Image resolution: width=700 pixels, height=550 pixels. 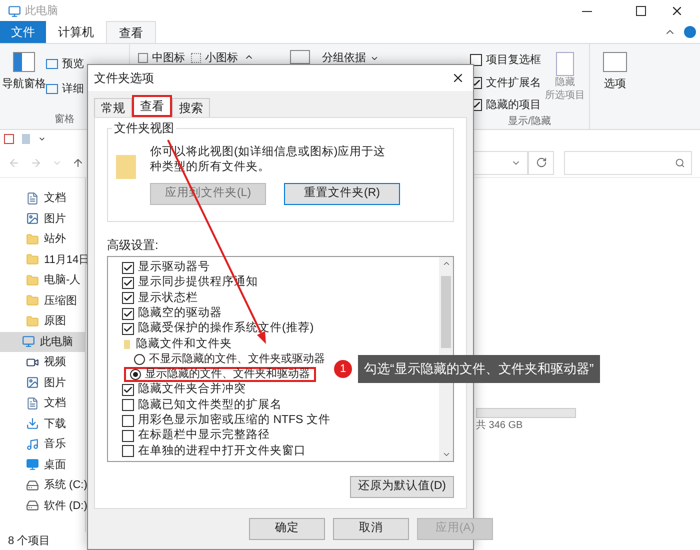 What do you see at coordinates (24, 84) in the screenshot?
I see `navigation-pane-button: 导航窗格` at bounding box center [24, 84].